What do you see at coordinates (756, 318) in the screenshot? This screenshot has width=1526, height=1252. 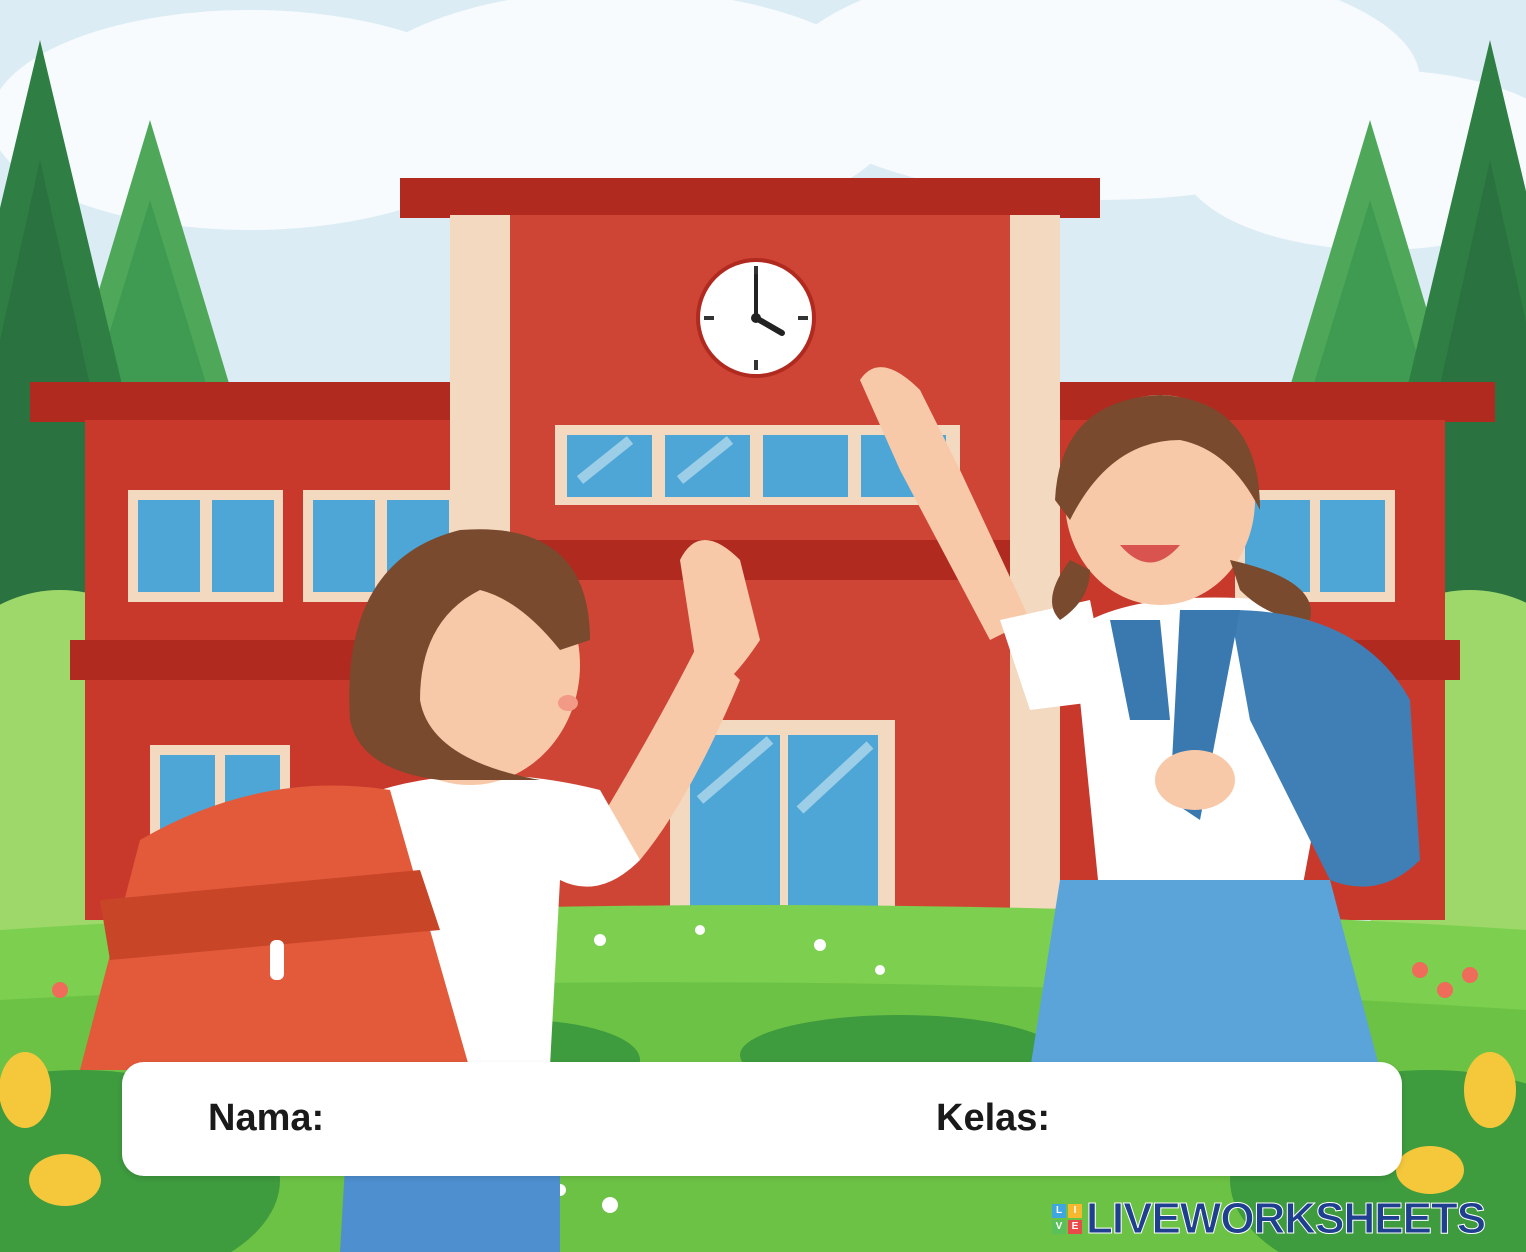 I see `clock-icon` at bounding box center [756, 318].